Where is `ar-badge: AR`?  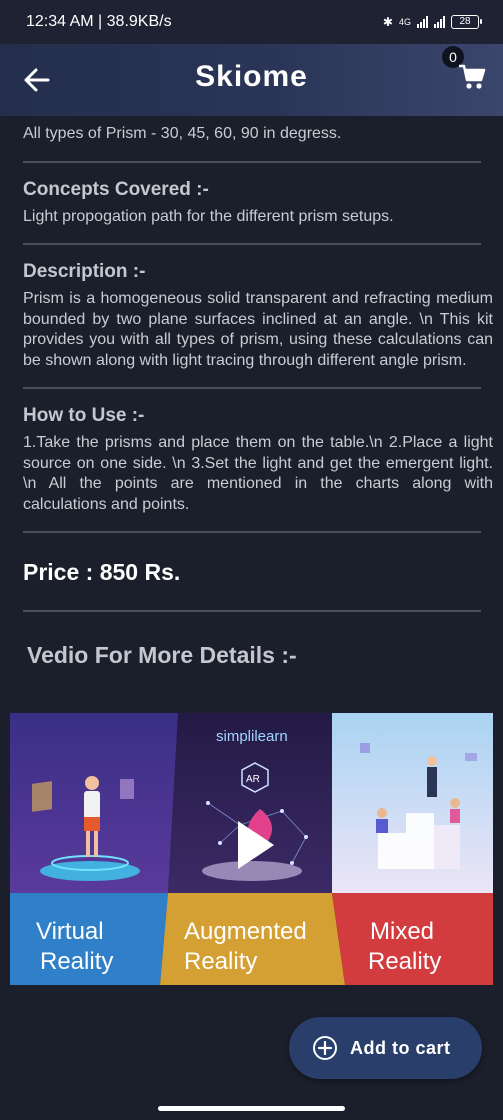 ar-badge: AR is located at coordinates (253, 779).